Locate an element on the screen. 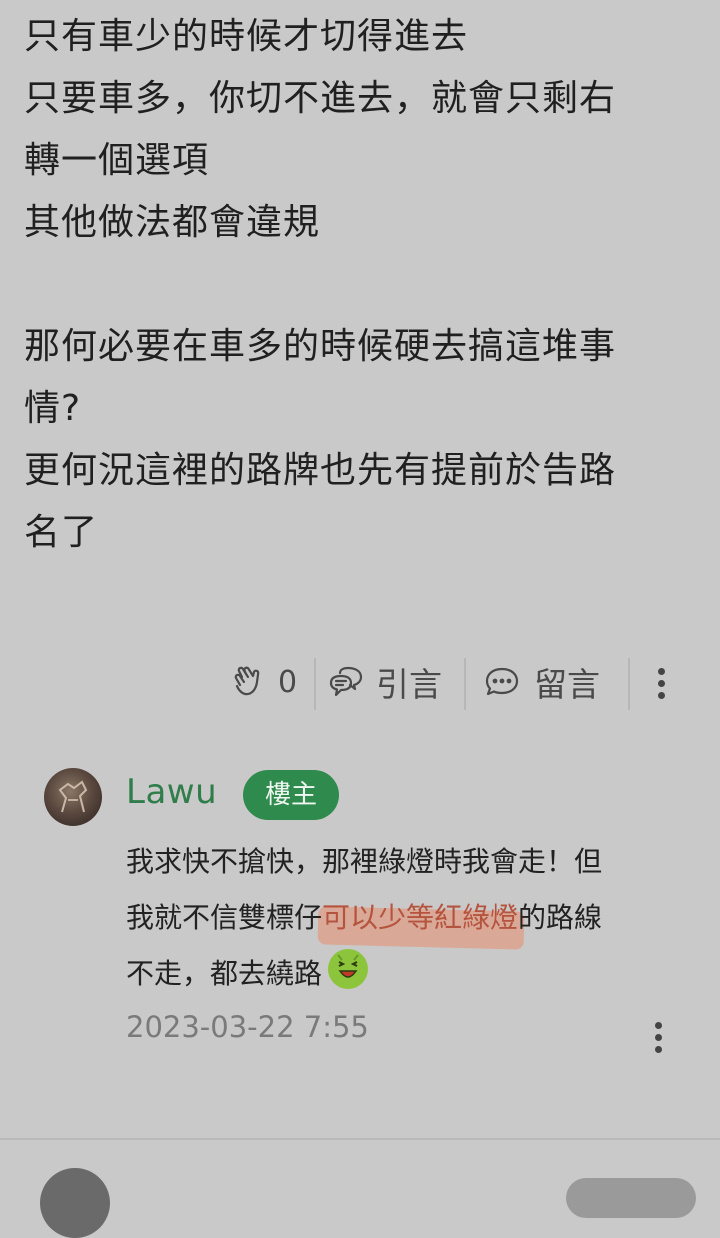 The height and width of the screenshot is (1238, 720). comment-button: 留言 is located at coordinates (542, 682).